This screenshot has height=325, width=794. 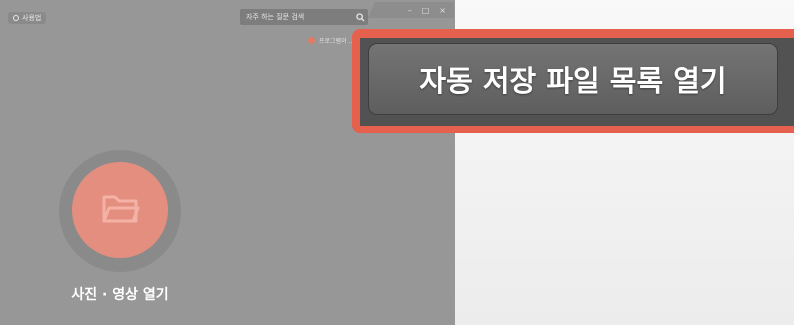 What do you see at coordinates (120, 295) in the screenshot?
I see `open-media-label: 사진 · 영상 열기` at bounding box center [120, 295].